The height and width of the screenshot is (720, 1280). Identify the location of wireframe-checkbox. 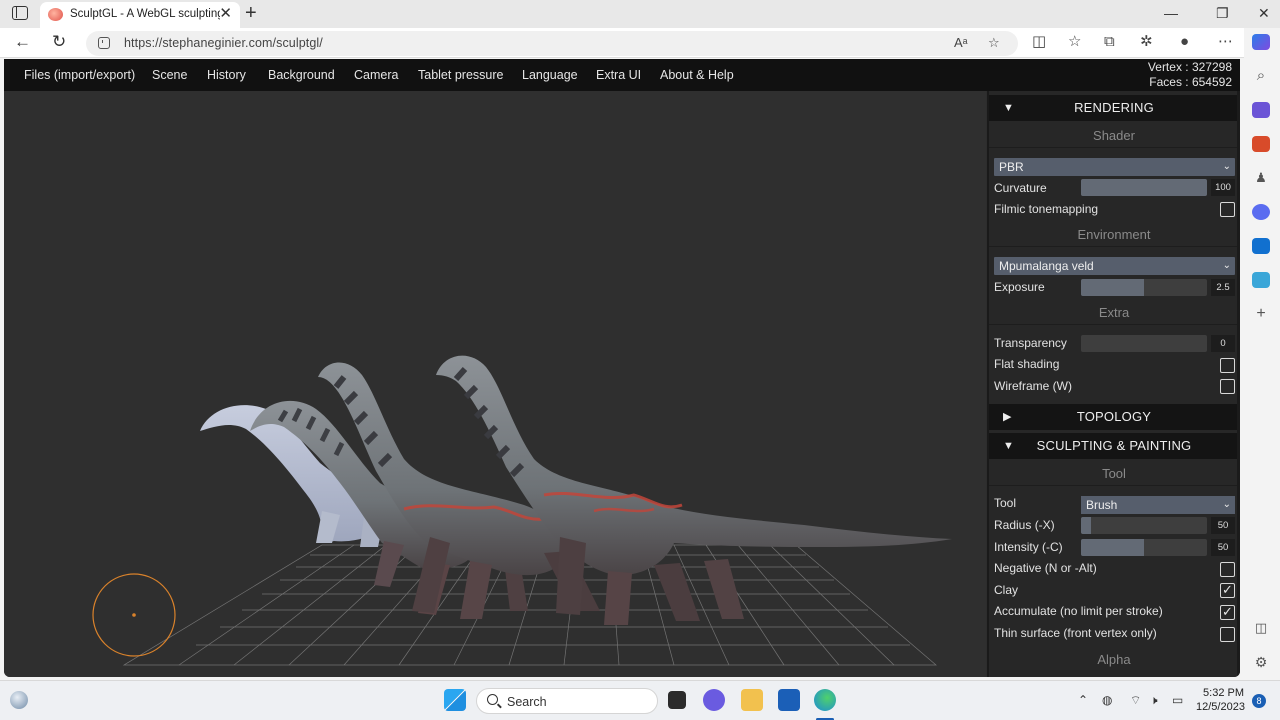
(1227, 386).